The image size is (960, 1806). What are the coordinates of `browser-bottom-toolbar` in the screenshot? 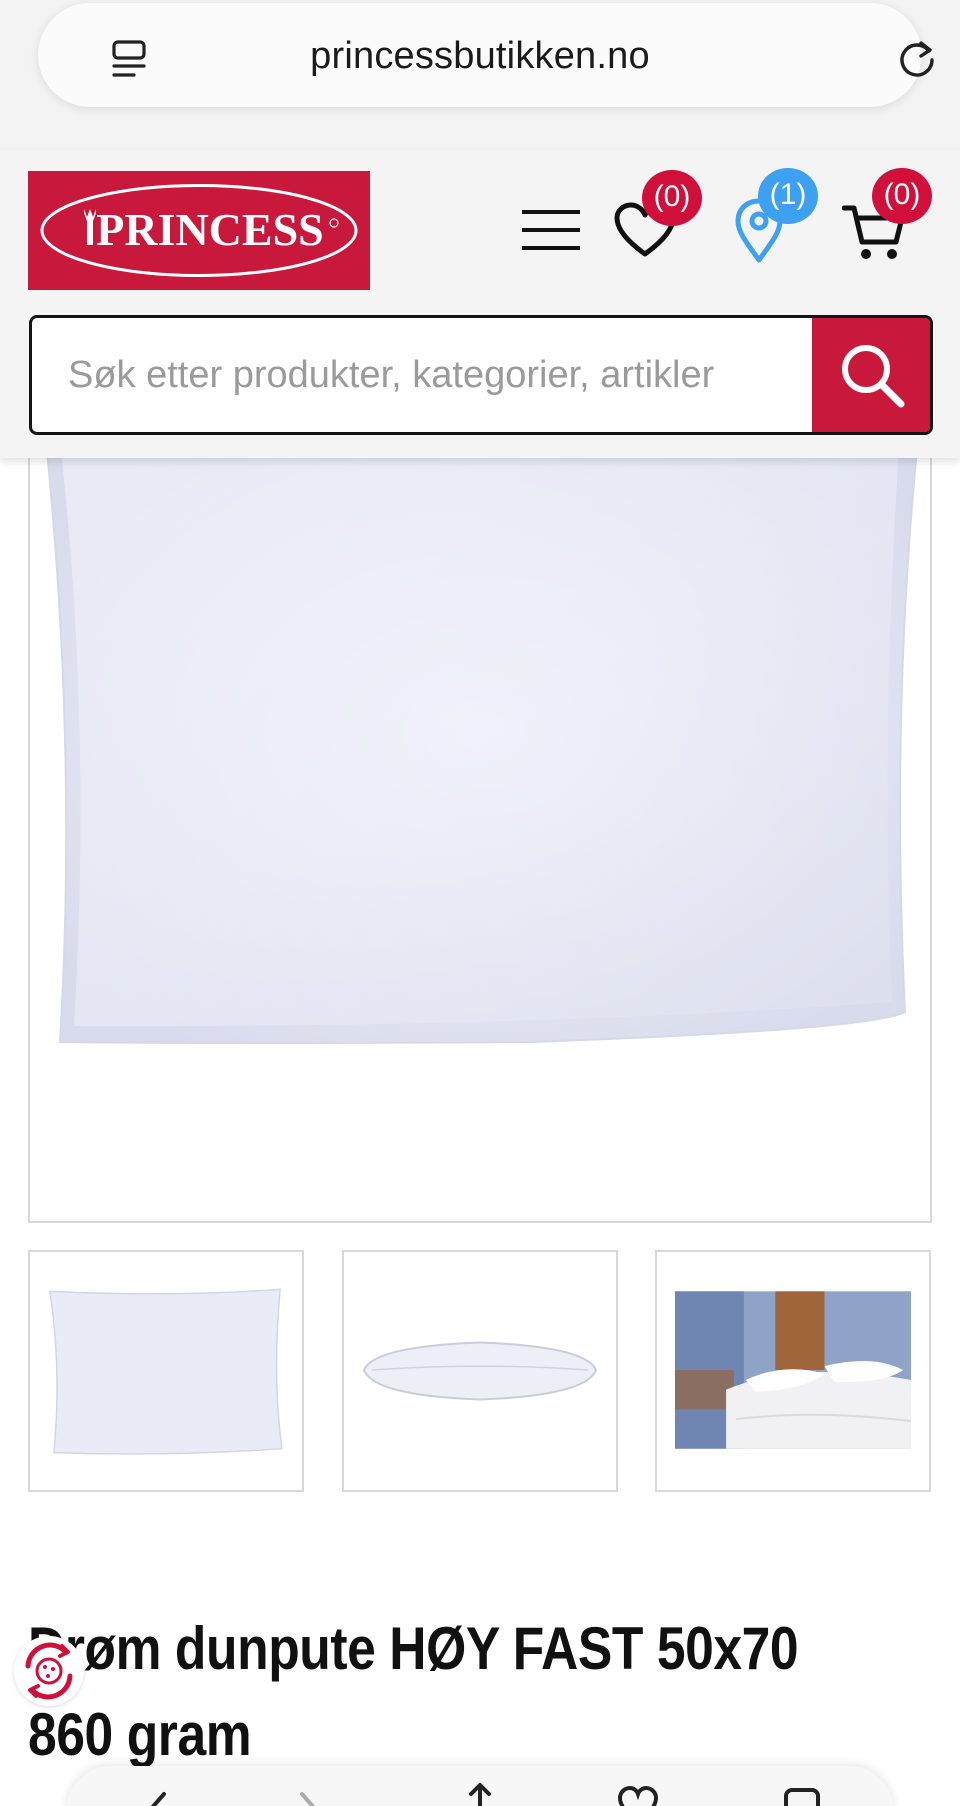 It's located at (480, 1786).